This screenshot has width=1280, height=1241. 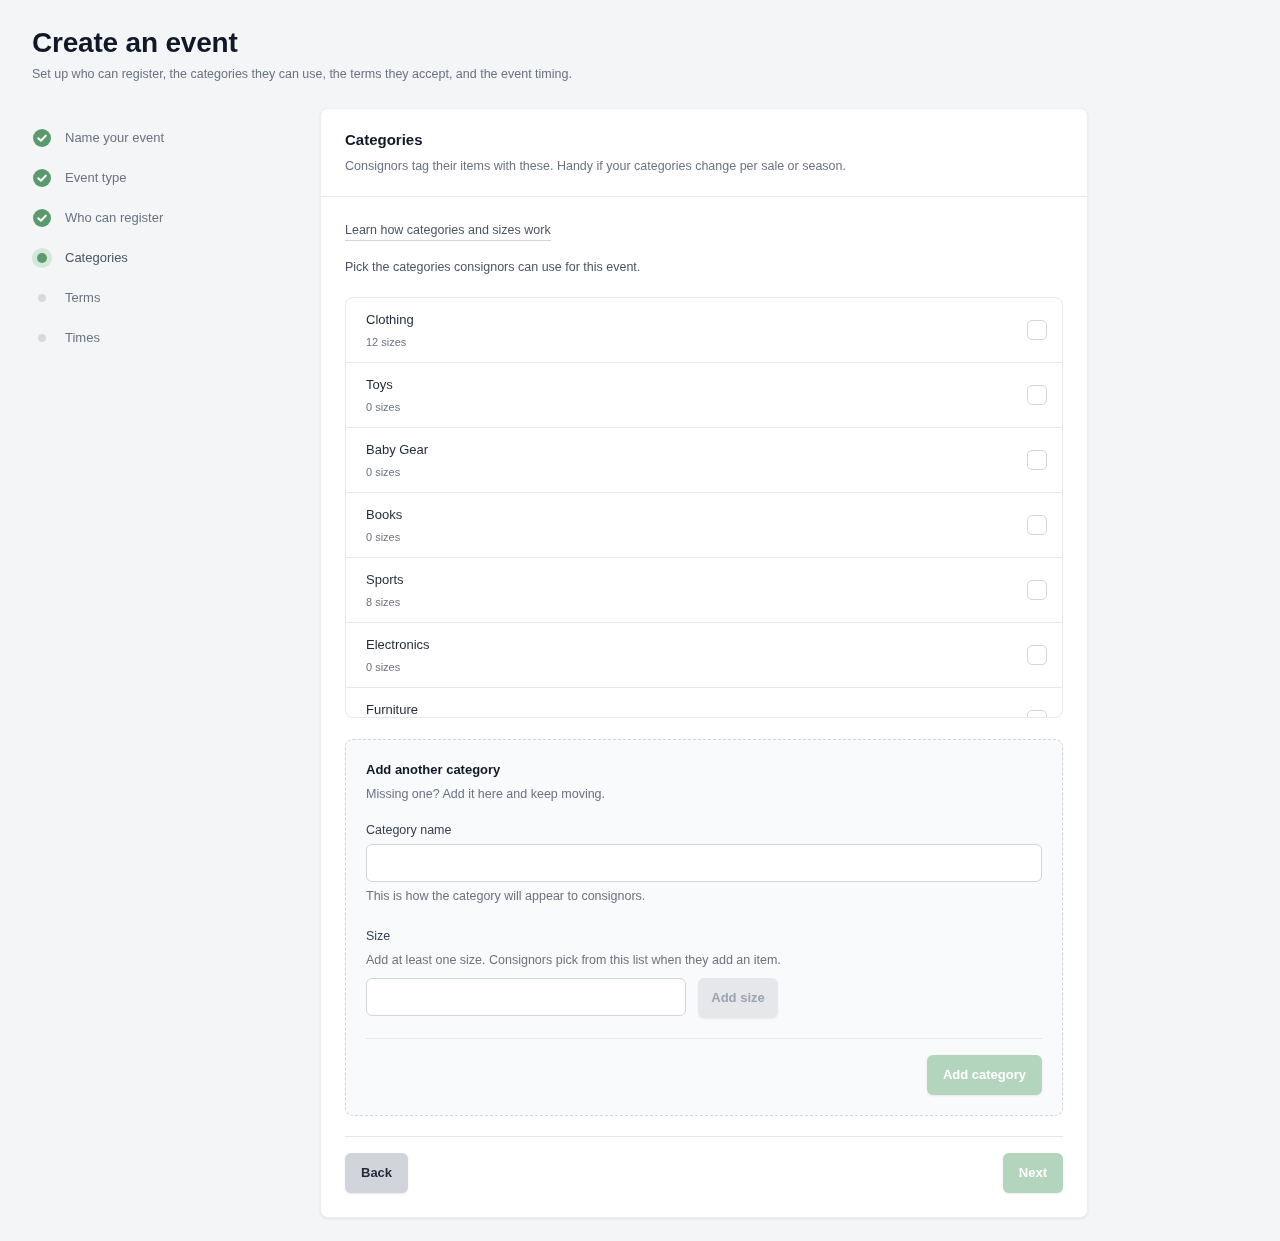 I want to click on category-name: Toys, so click(x=379, y=385).